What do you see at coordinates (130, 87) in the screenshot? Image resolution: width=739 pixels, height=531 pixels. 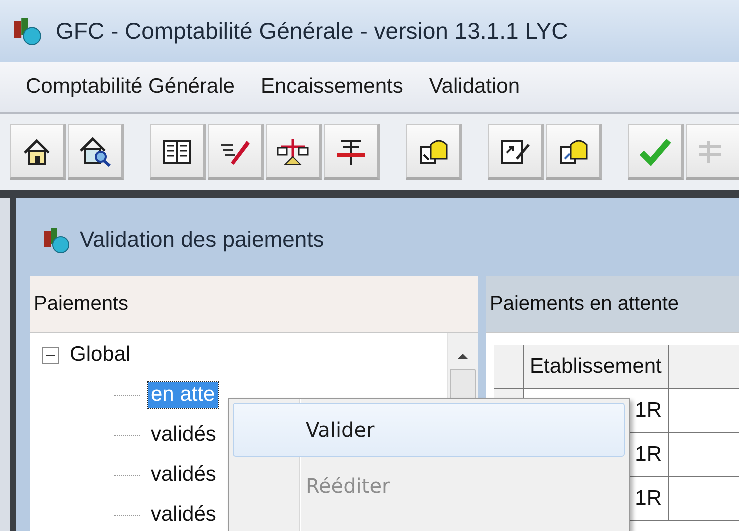 I see `menu-item: Comptabilité Générale` at bounding box center [130, 87].